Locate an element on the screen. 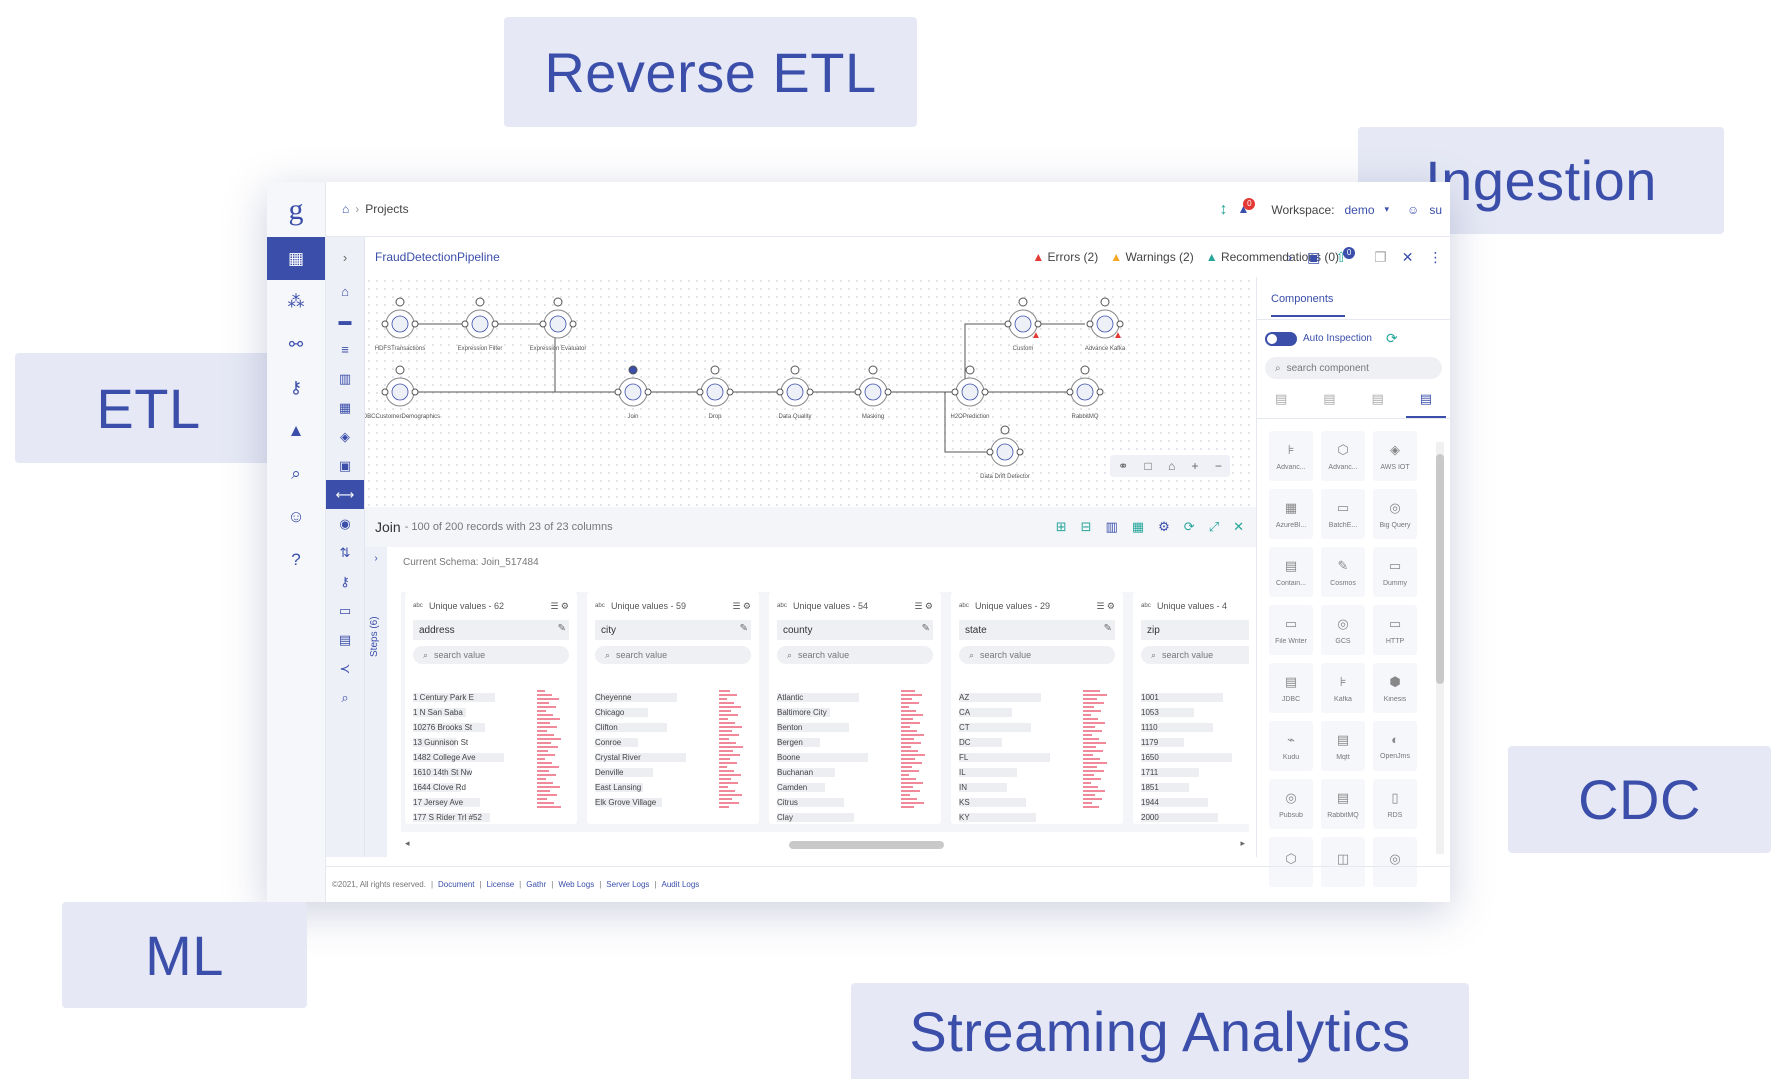 This screenshot has height=1079, width=1771. list-item: Buchanan is located at coordinates (825, 772).